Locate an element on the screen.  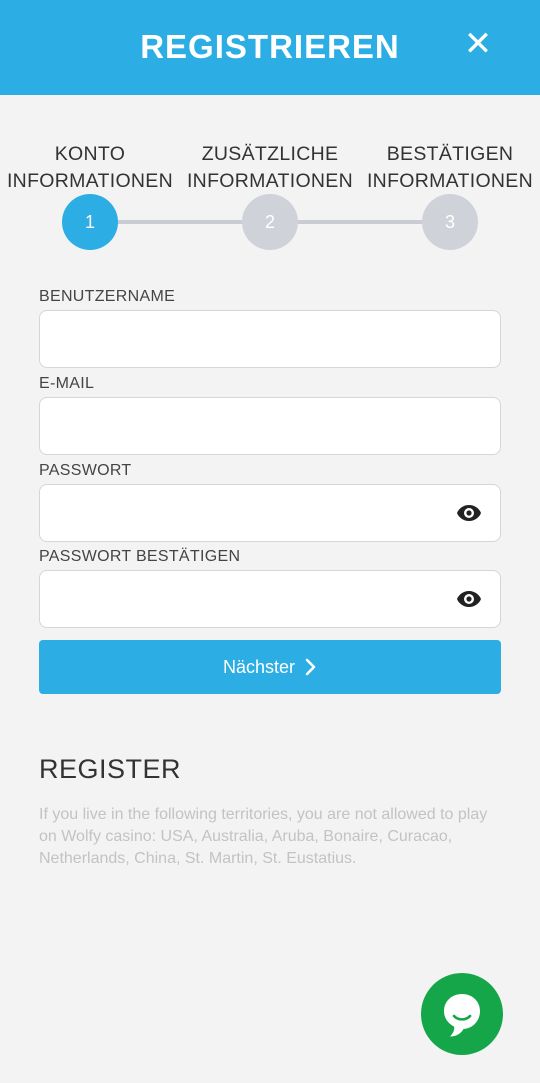
password-input is located at coordinates (270, 513).